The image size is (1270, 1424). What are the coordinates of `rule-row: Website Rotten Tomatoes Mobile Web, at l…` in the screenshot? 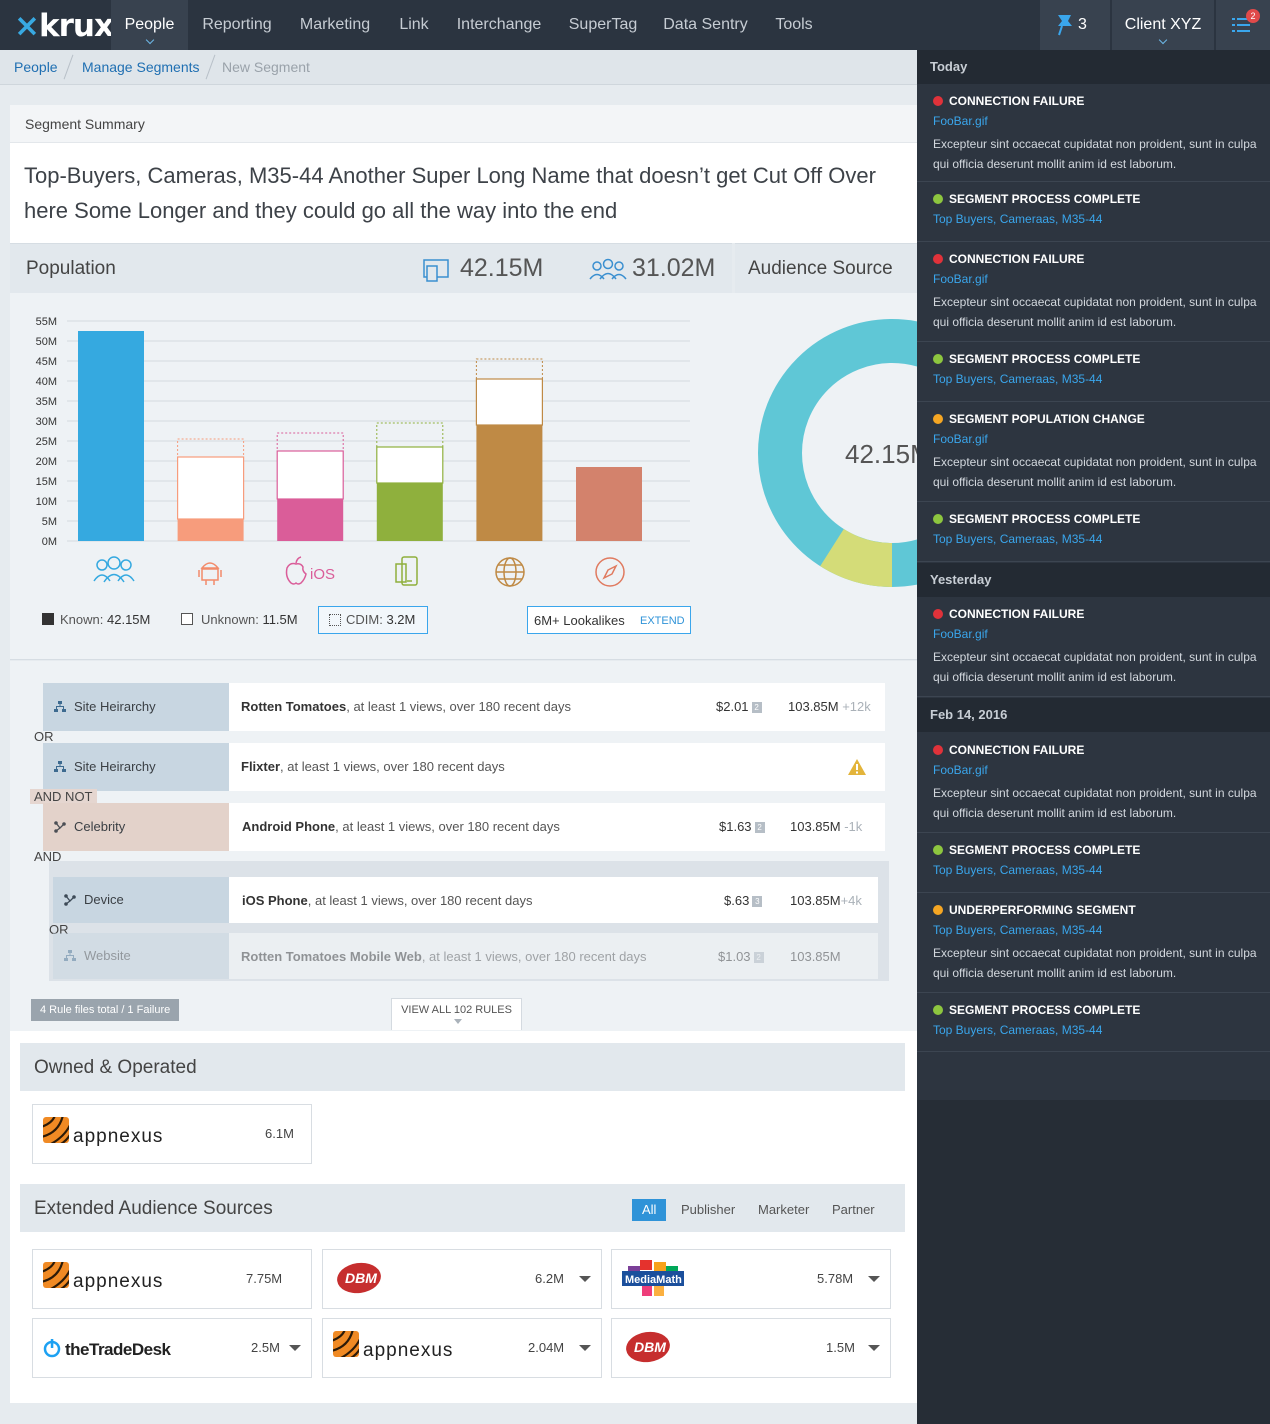 It's located at (465, 956).